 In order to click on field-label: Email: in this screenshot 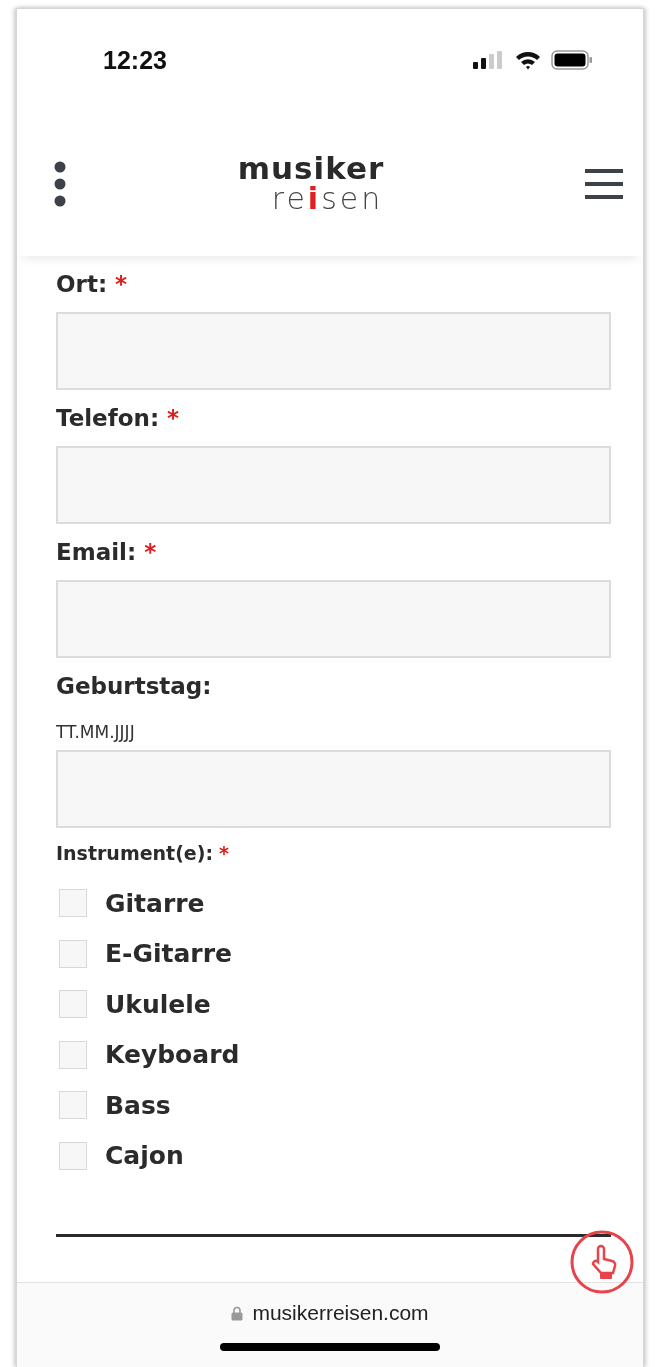, I will do `click(96, 552)`.